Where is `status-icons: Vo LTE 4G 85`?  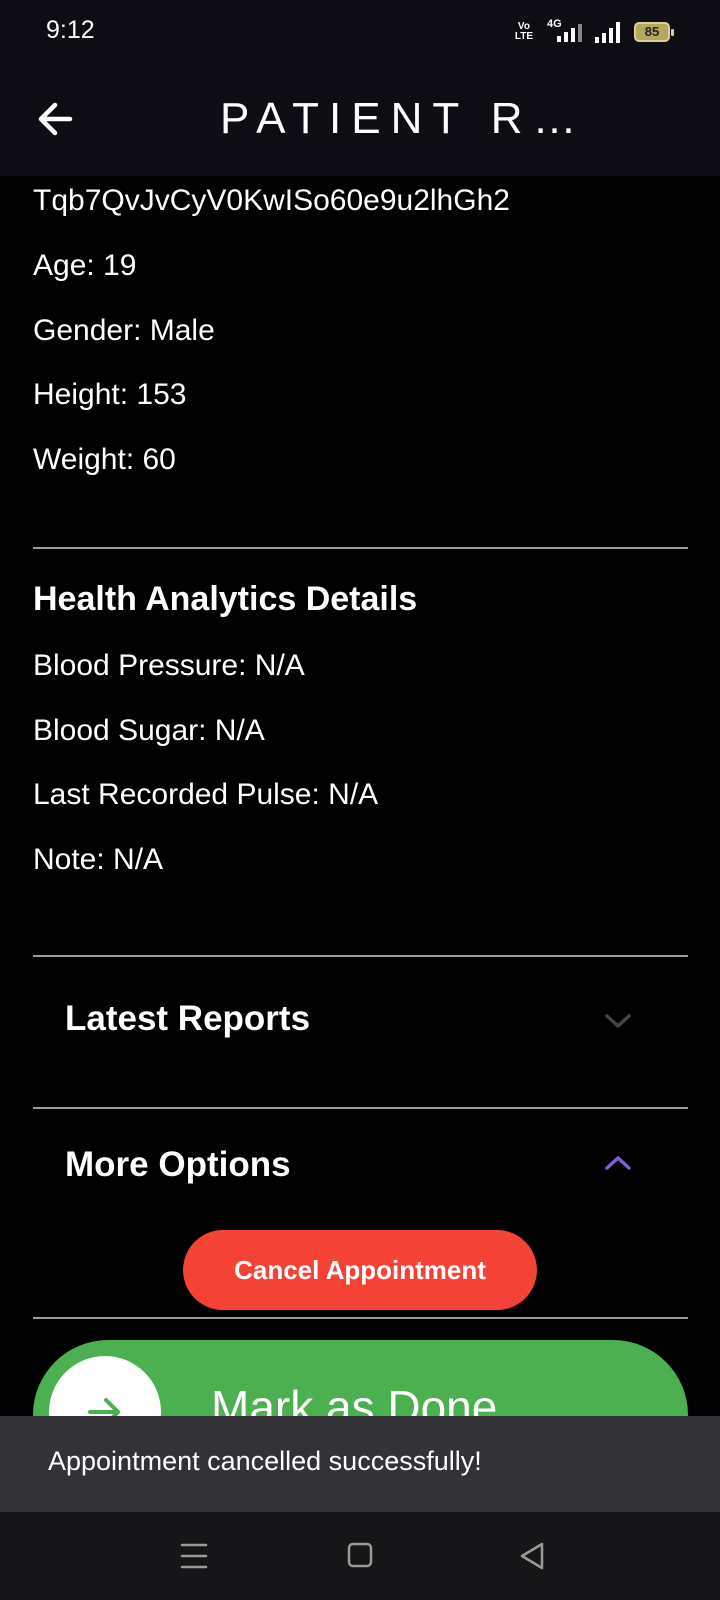
status-icons: Vo LTE 4G 85 is located at coordinates (594, 32).